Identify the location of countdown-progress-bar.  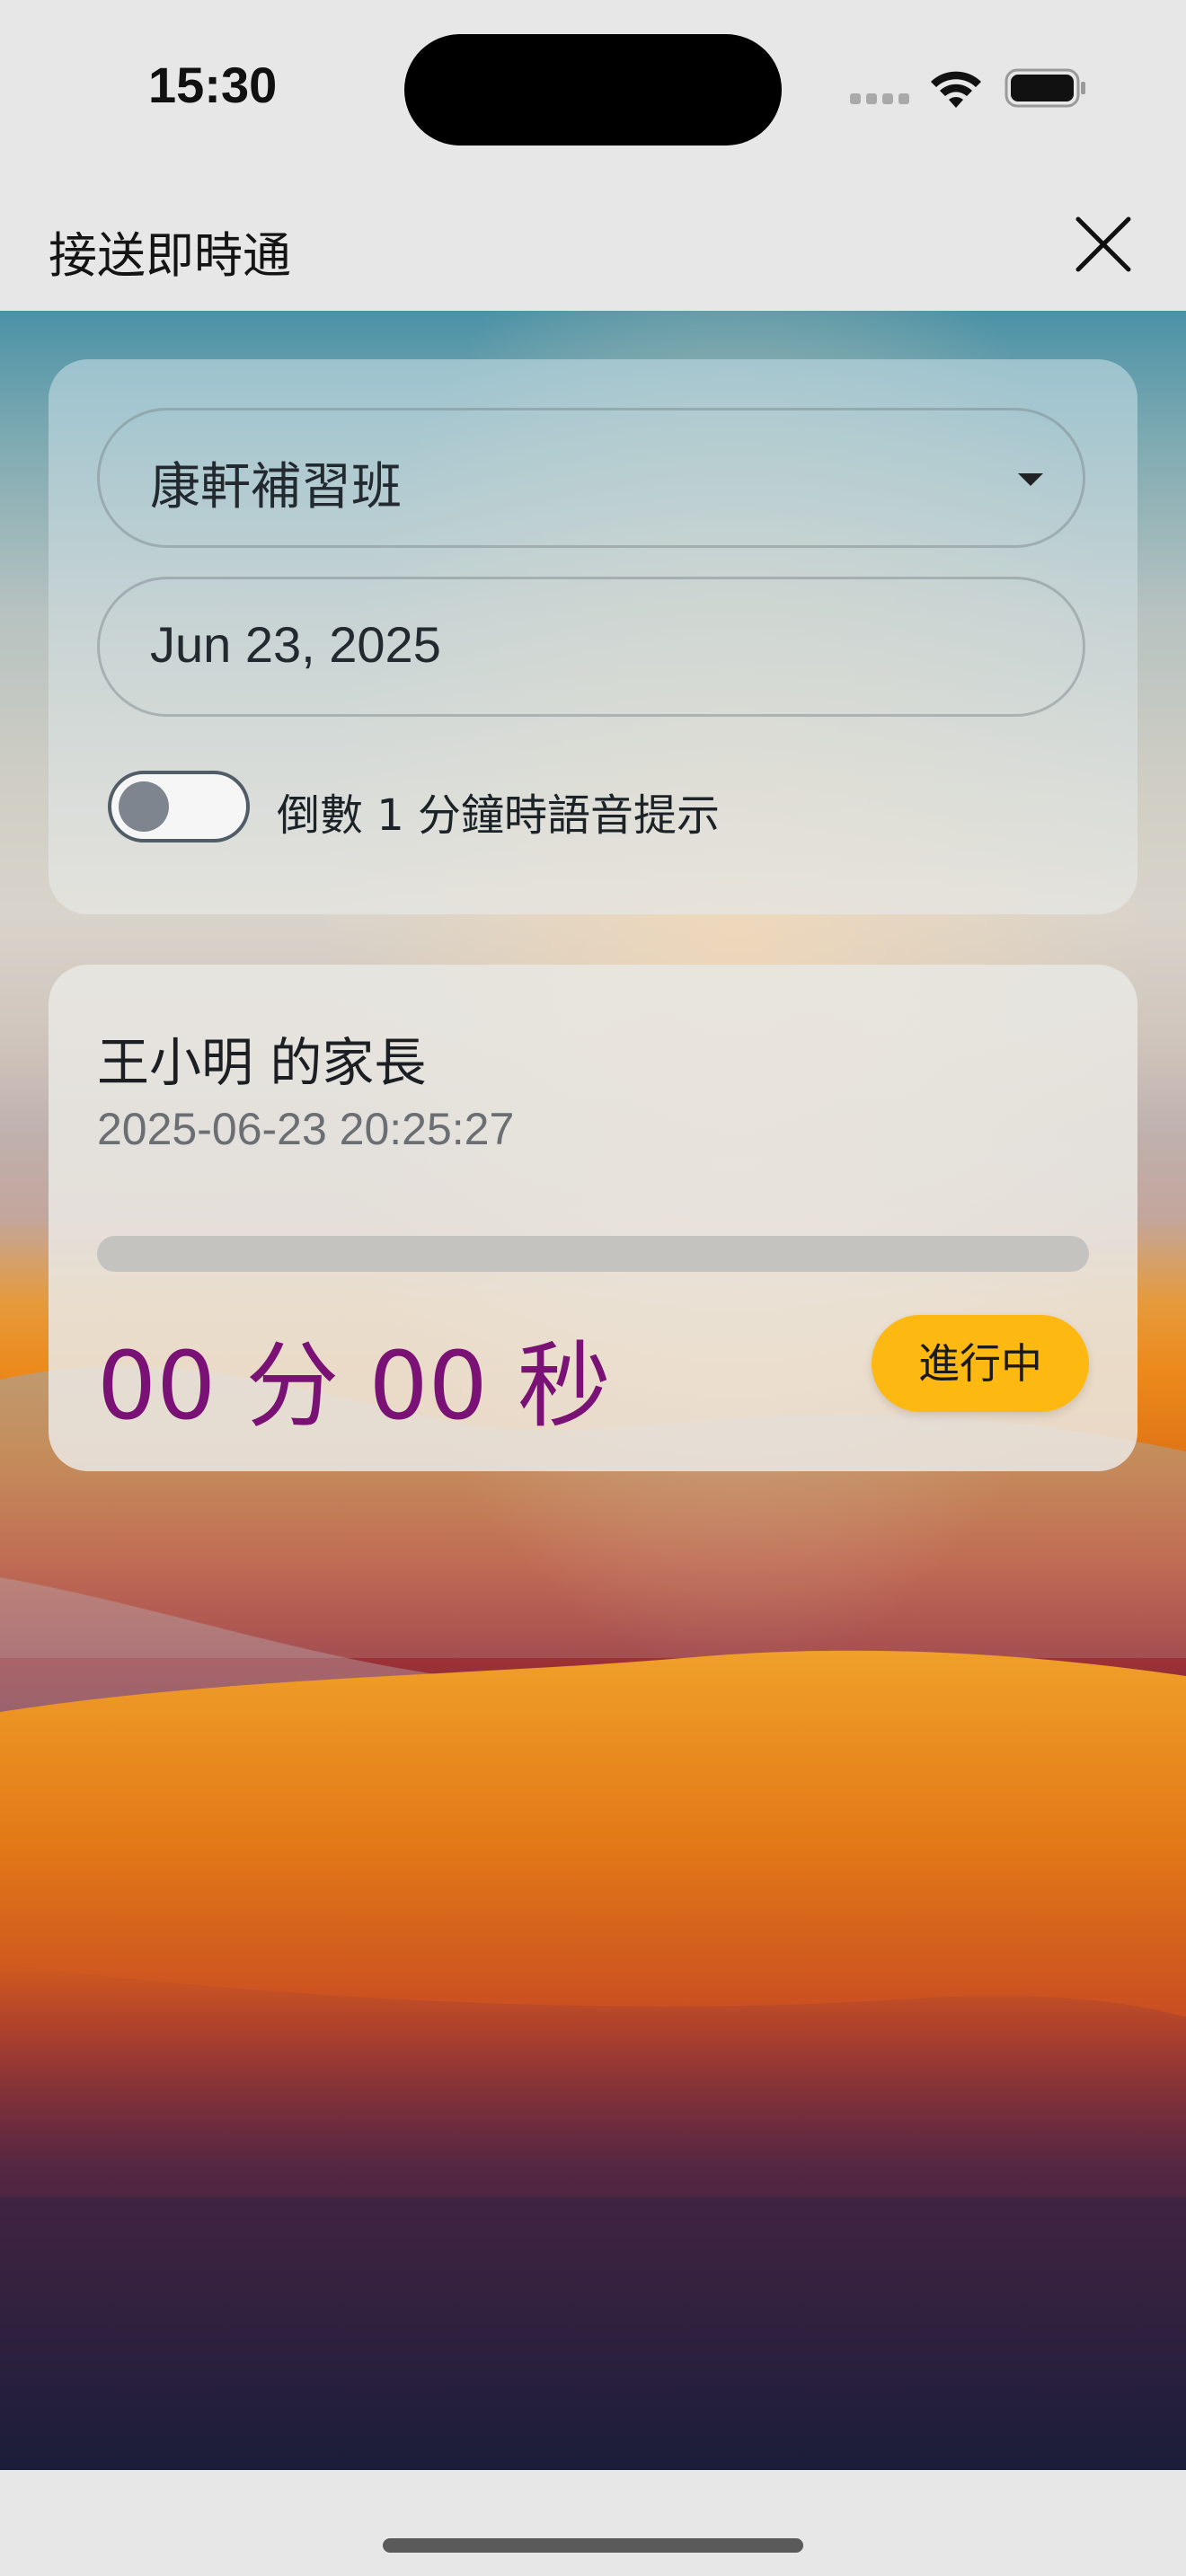
(593, 1254).